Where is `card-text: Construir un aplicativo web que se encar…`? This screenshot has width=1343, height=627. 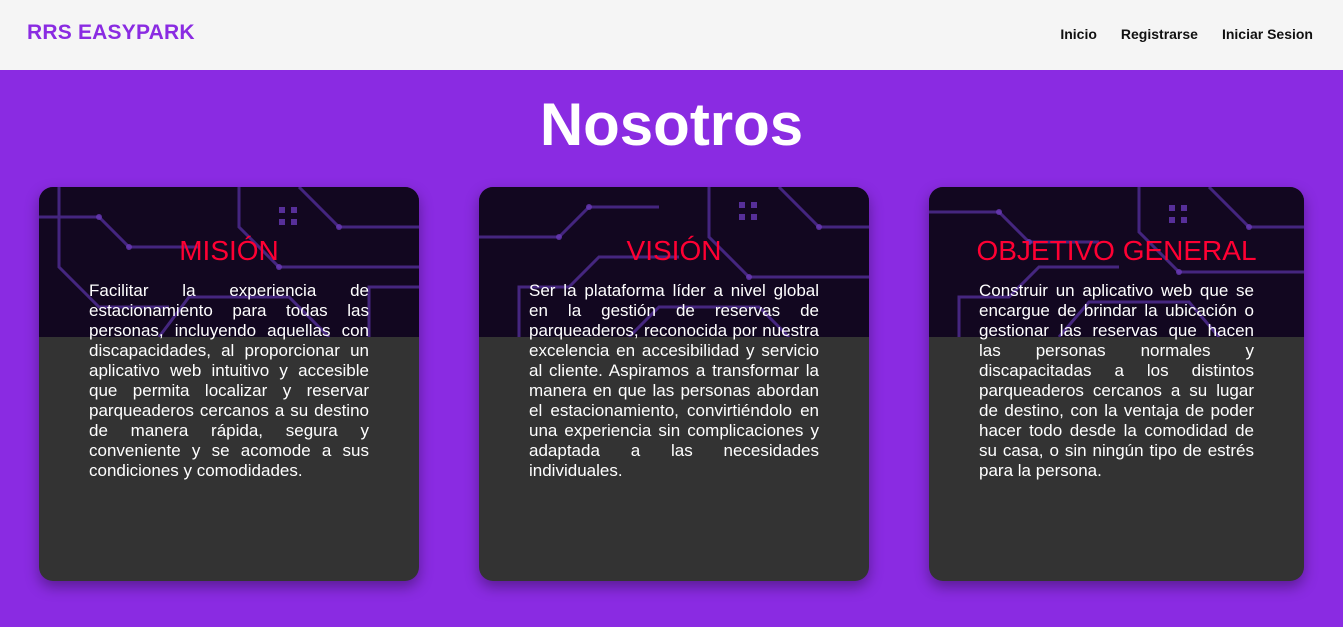
card-text: Construir un aplicativo web que se encar… is located at coordinates (1116, 380).